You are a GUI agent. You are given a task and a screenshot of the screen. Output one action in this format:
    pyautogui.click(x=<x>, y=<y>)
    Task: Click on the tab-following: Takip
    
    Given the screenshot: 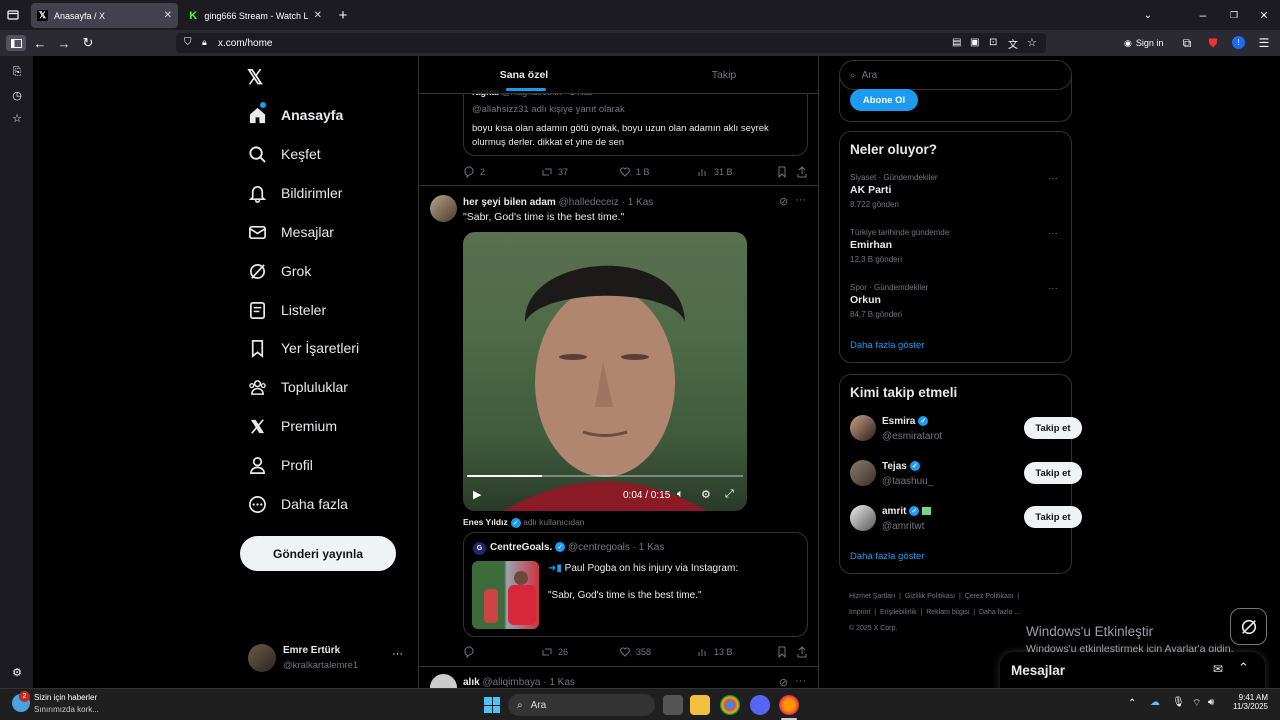 What is the action you would take?
    pyautogui.click(x=723, y=75)
    